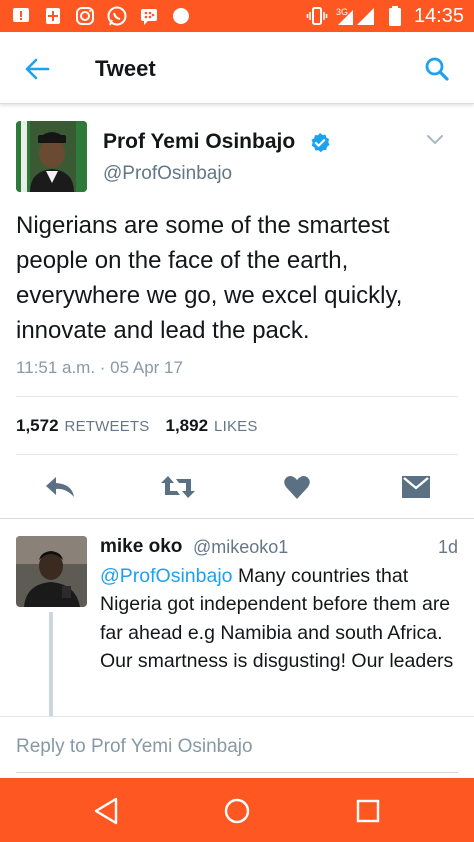 This screenshot has height=842, width=474. I want to click on plus-icon, so click(53, 16).